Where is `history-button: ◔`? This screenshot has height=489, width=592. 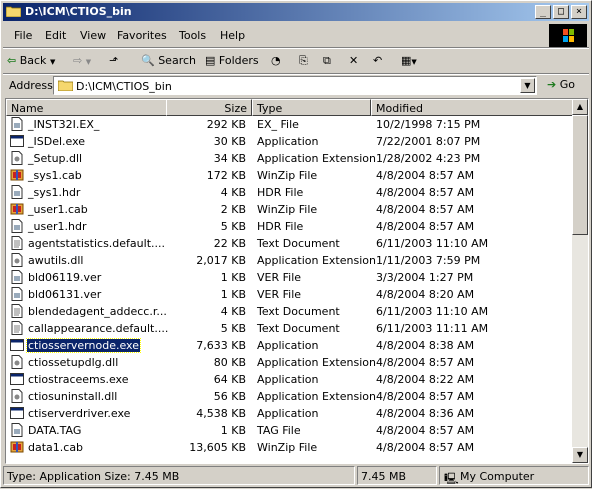 history-button: ◔ is located at coordinates (280, 61).